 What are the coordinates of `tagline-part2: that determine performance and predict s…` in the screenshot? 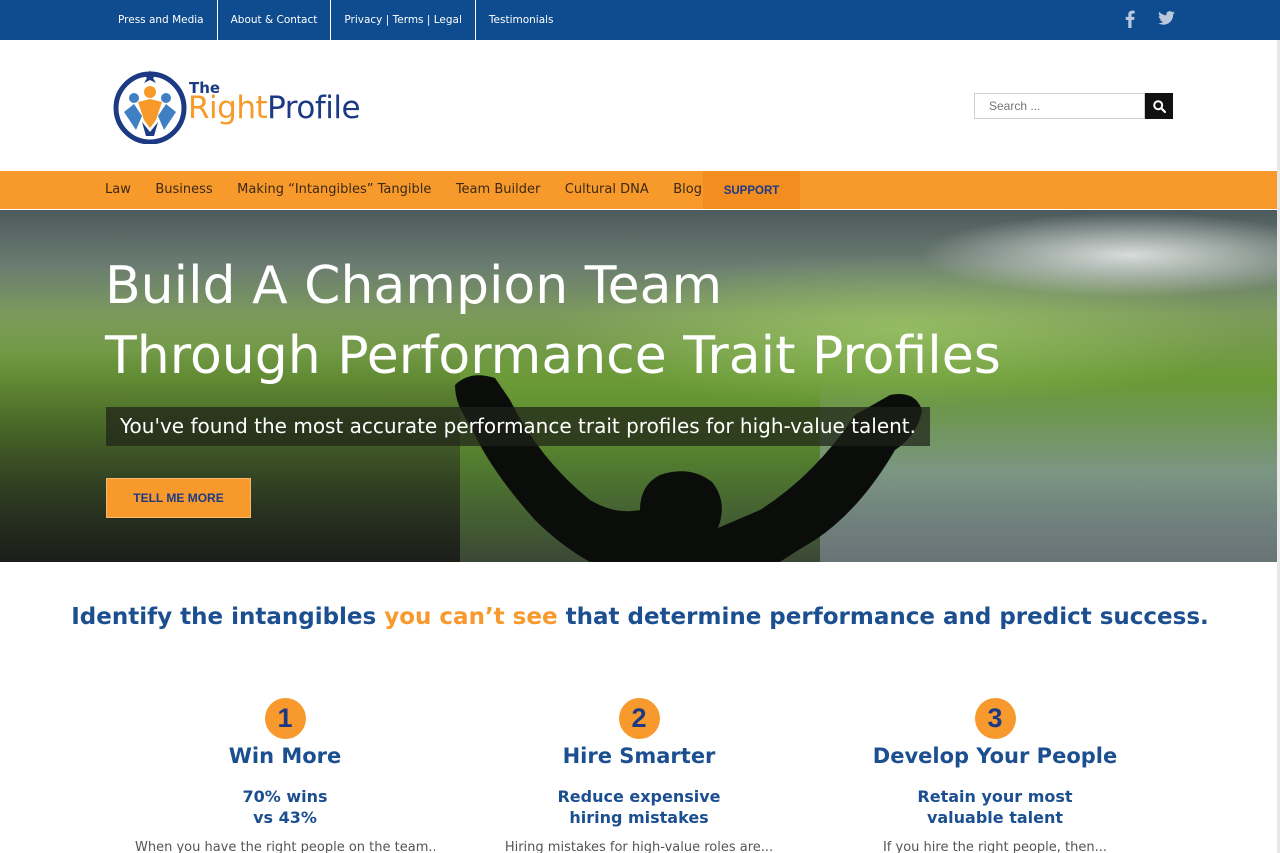 It's located at (883, 617).